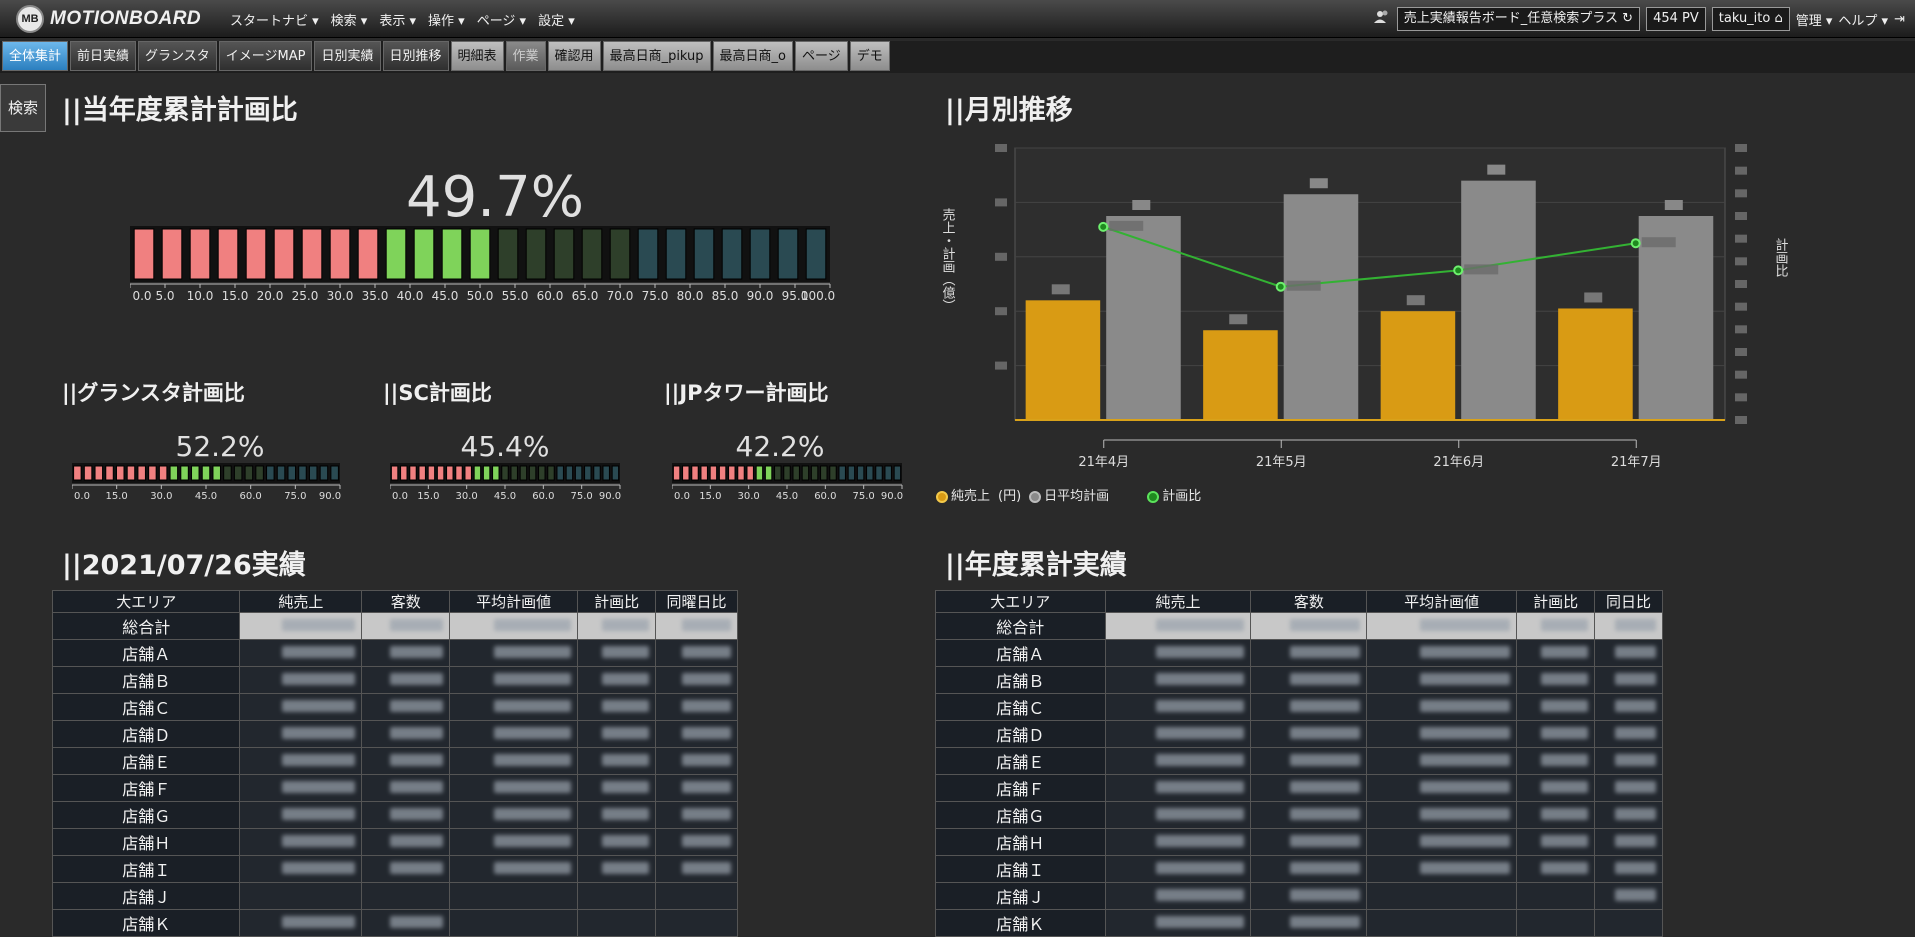  Describe the element at coordinates (274, 19) in the screenshot. I see `menu-start-navi: スタートナビ ▾` at that location.